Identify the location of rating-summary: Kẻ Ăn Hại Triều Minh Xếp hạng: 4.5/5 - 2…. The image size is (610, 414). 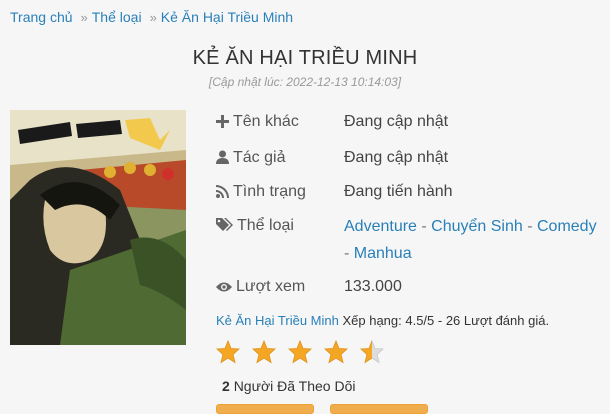
(382, 320).